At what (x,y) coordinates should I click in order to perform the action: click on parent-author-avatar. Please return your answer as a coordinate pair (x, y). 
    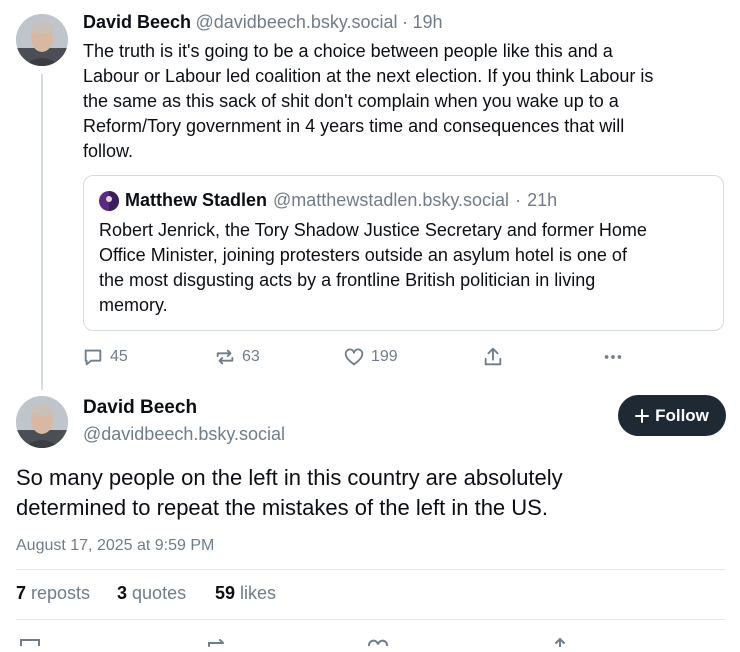
    Looking at the image, I should click on (42, 40).